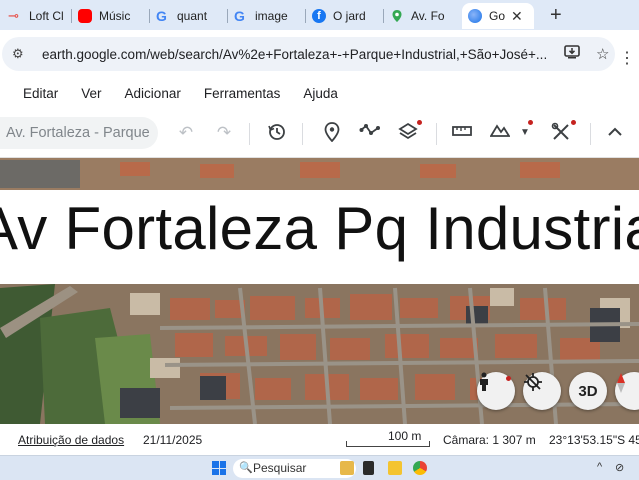  I want to click on tab-facebook: f O jard, so click(345, 16).